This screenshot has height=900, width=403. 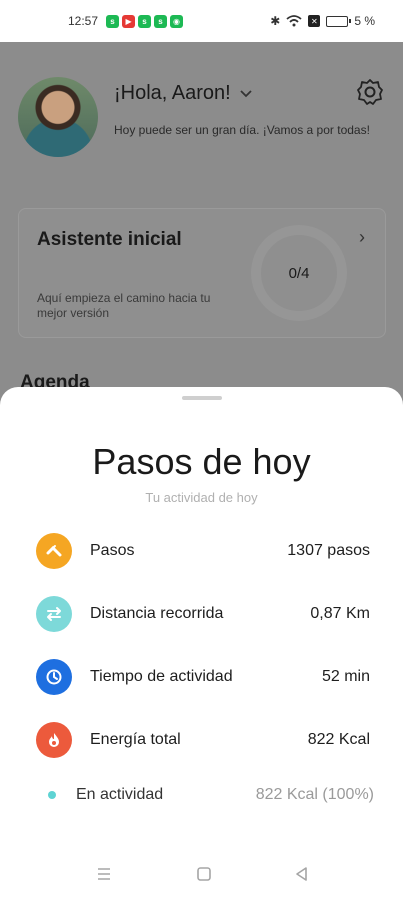 What do you see at coordinates (362, 237) in the screenshot?
I see `chevron-right-icon: ›` at bounding box center [362, 237].